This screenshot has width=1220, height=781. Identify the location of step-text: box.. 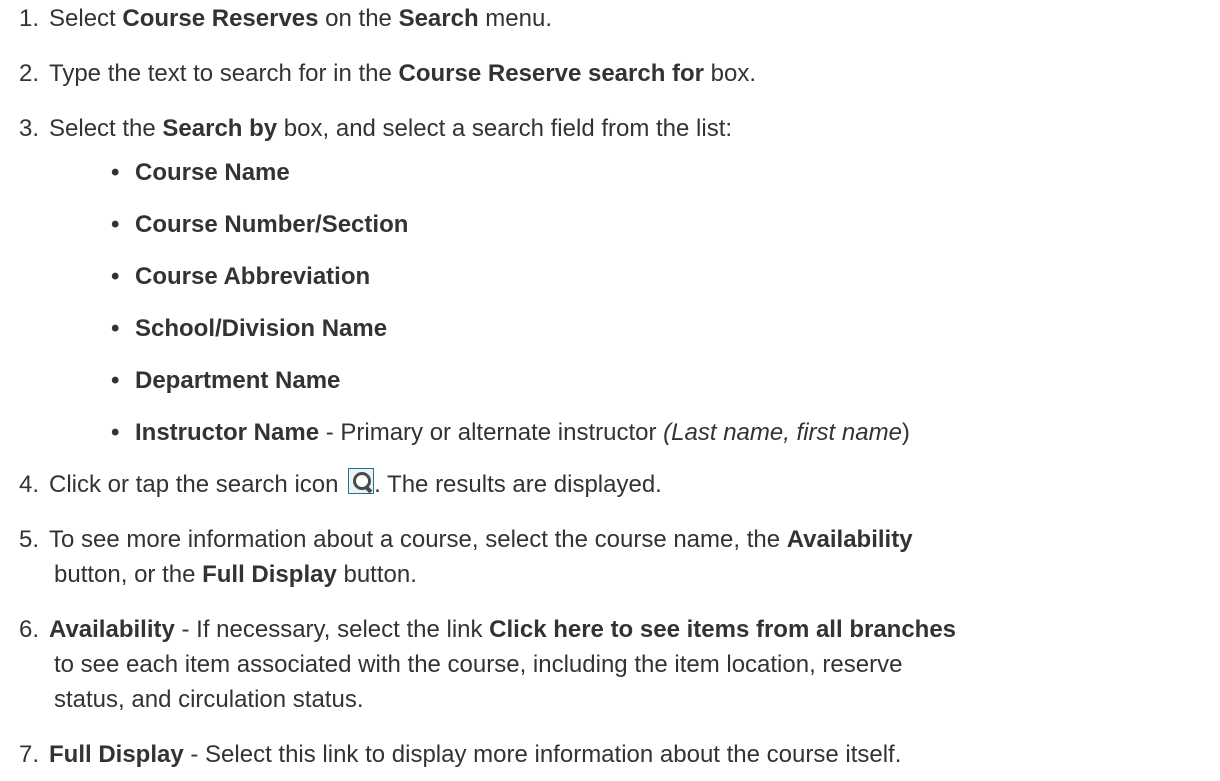
(730, 73).